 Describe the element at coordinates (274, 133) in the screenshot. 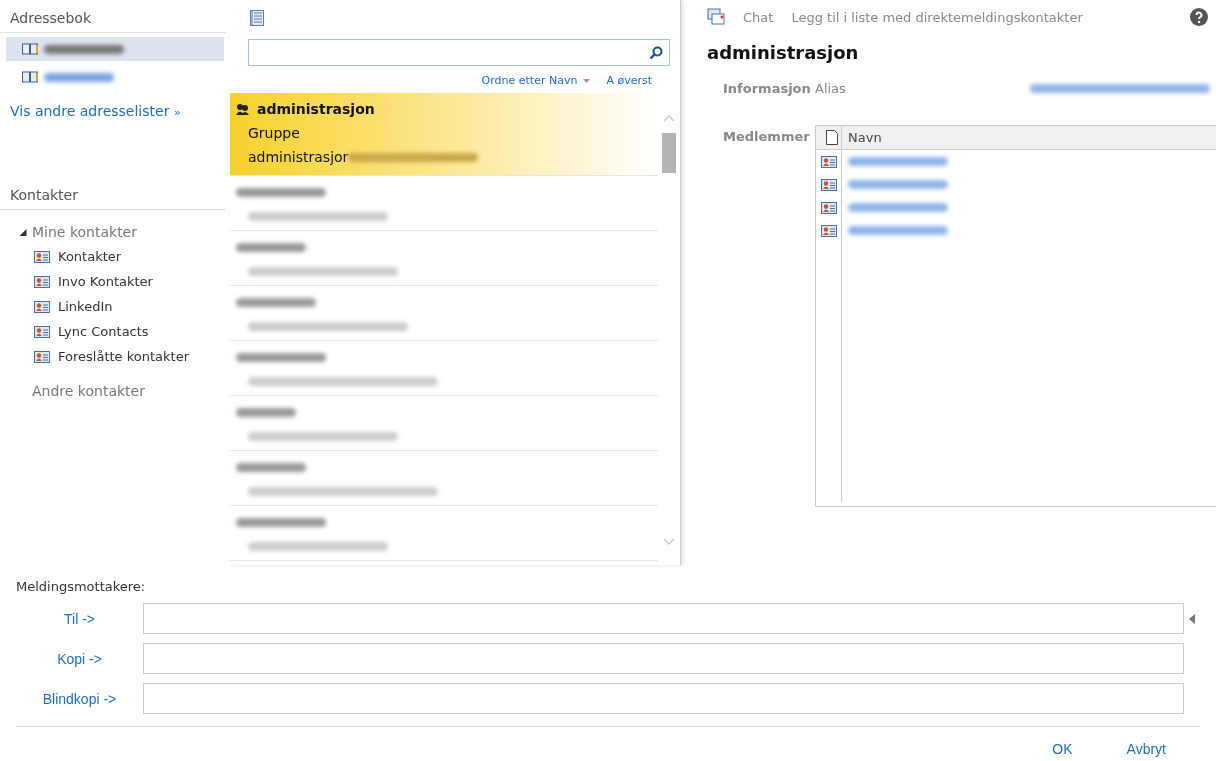

I see `contact-type: Gruppe` at that location.